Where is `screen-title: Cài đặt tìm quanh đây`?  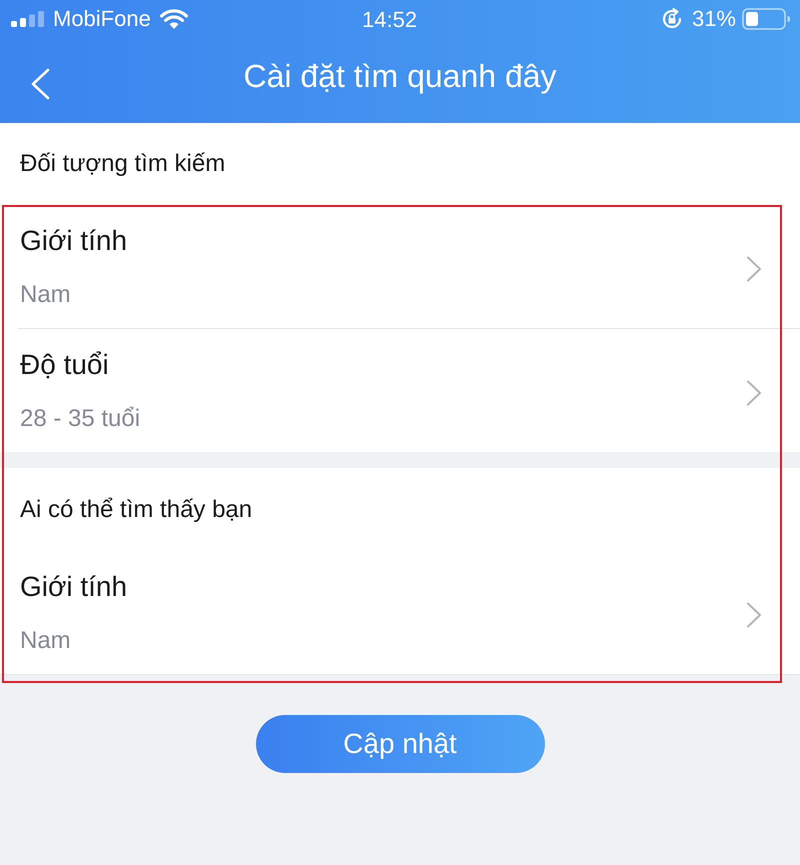 screen-title: Cài đặt tìm quanh đây is located at coordinates (400, 76).